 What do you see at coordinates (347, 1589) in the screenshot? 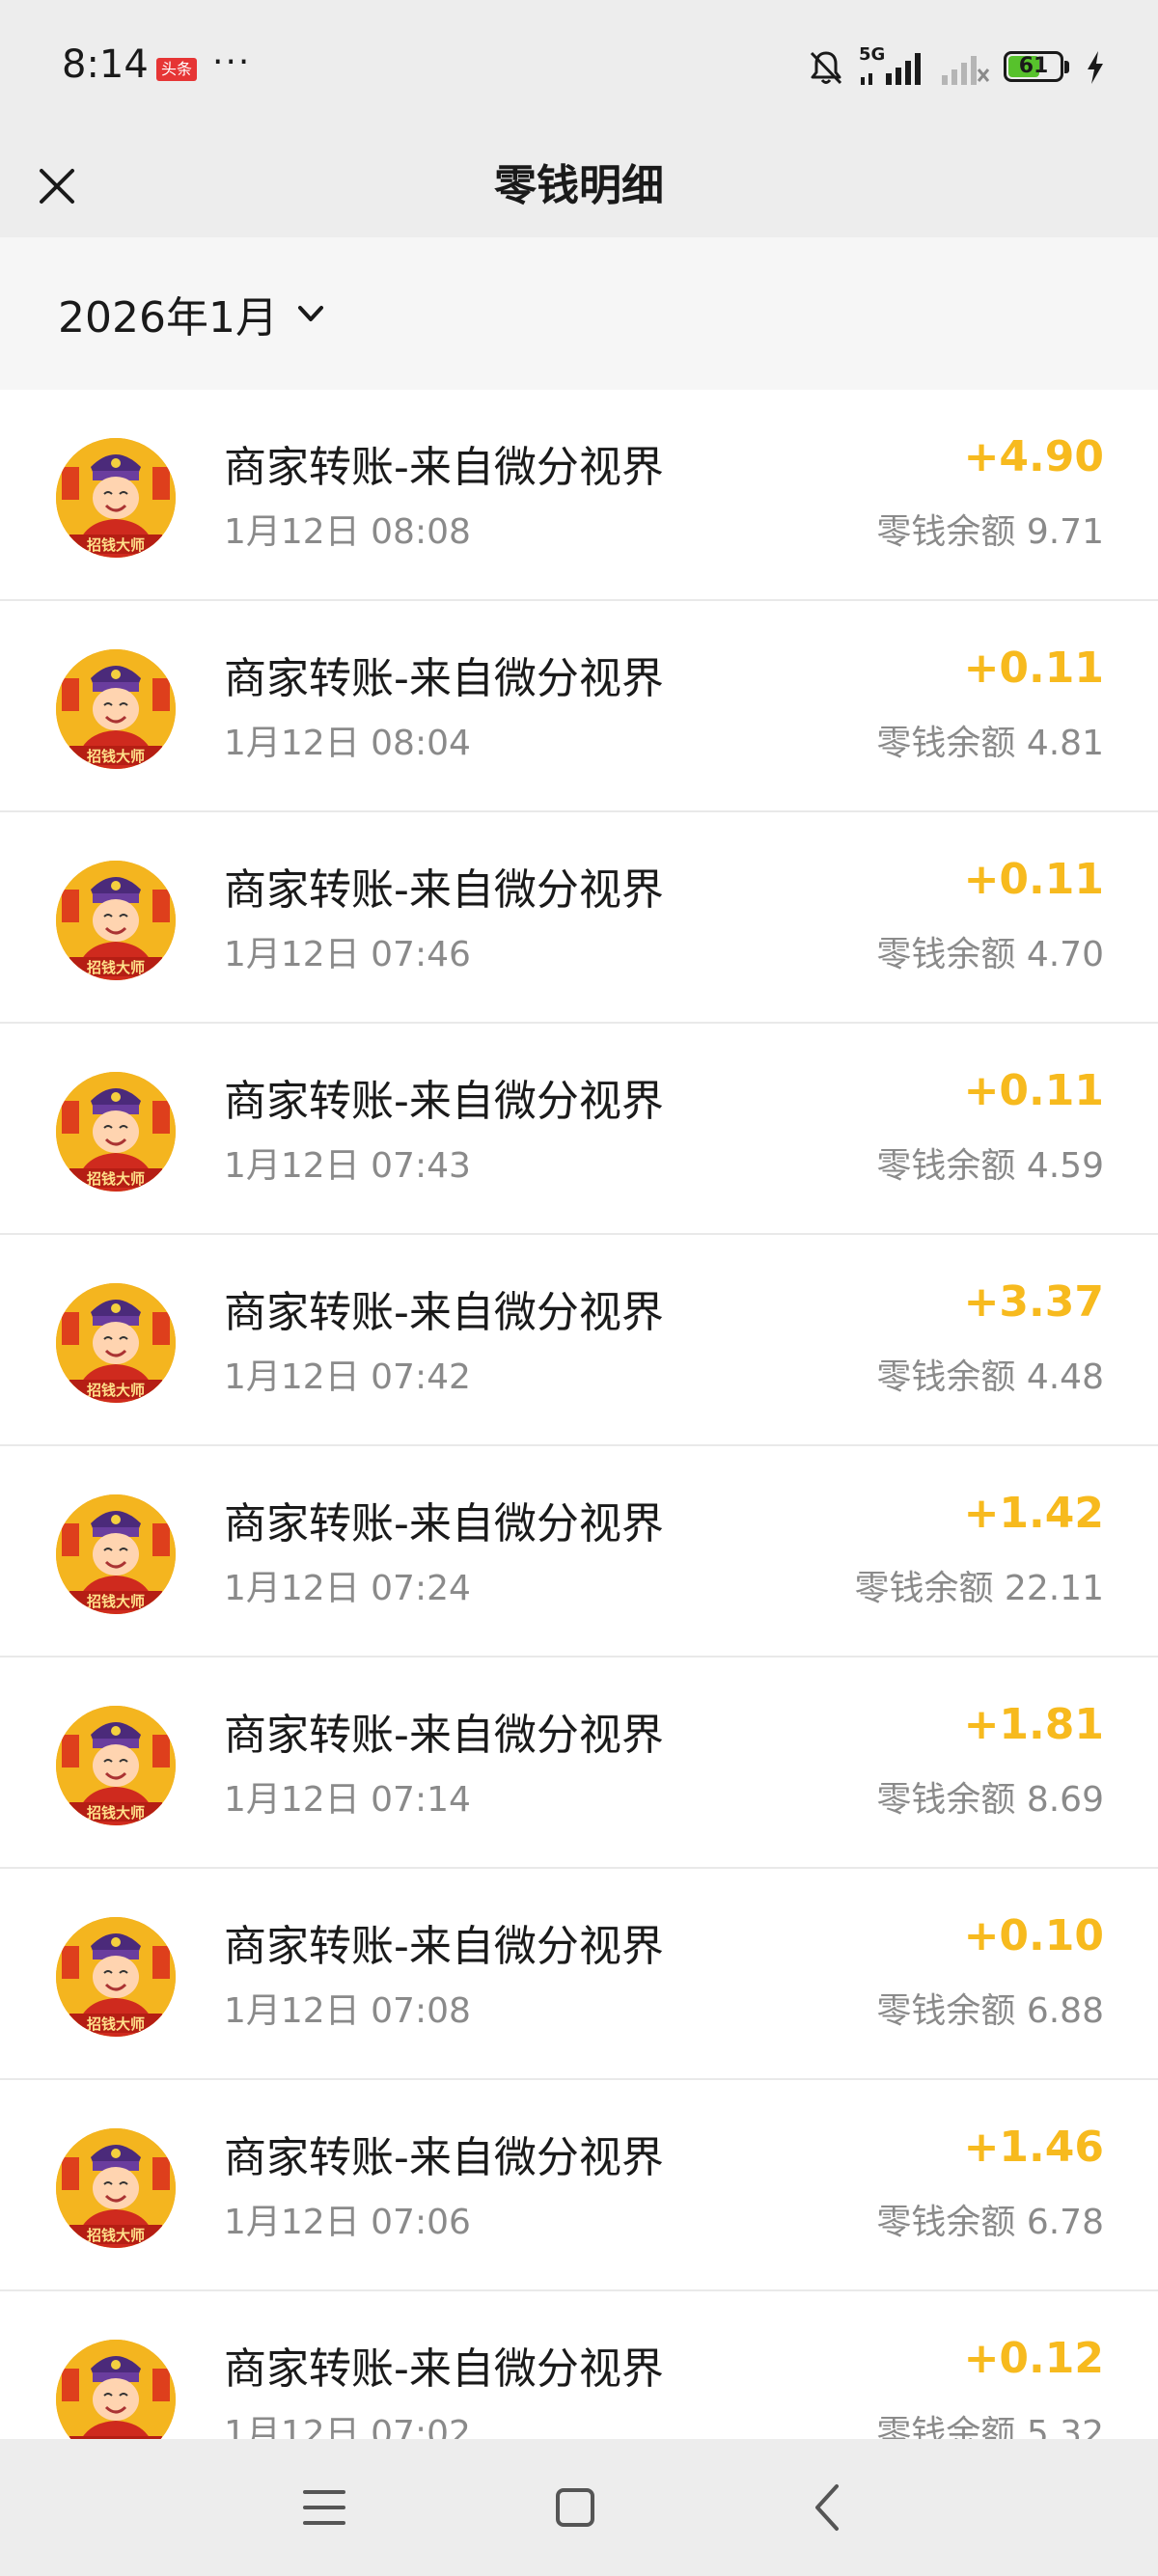
I see `transaction-time: 1月12日 07:24` at bounding box center [347, 1589].